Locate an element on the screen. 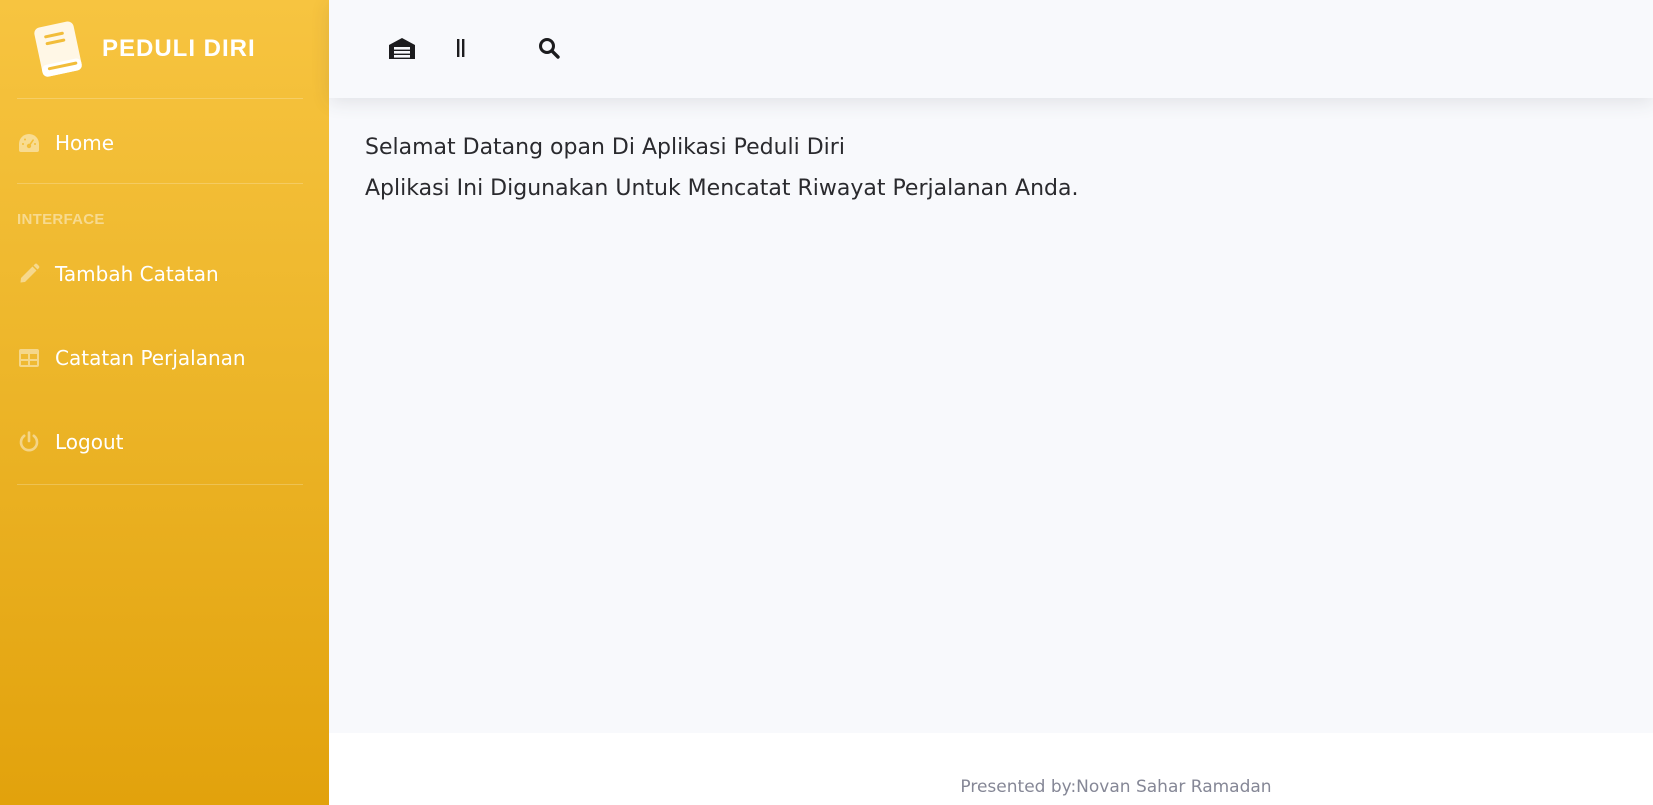  sidebar-item-catatan-perjalanan: Catatan Perjalanan is located at coordinates (164, 358).